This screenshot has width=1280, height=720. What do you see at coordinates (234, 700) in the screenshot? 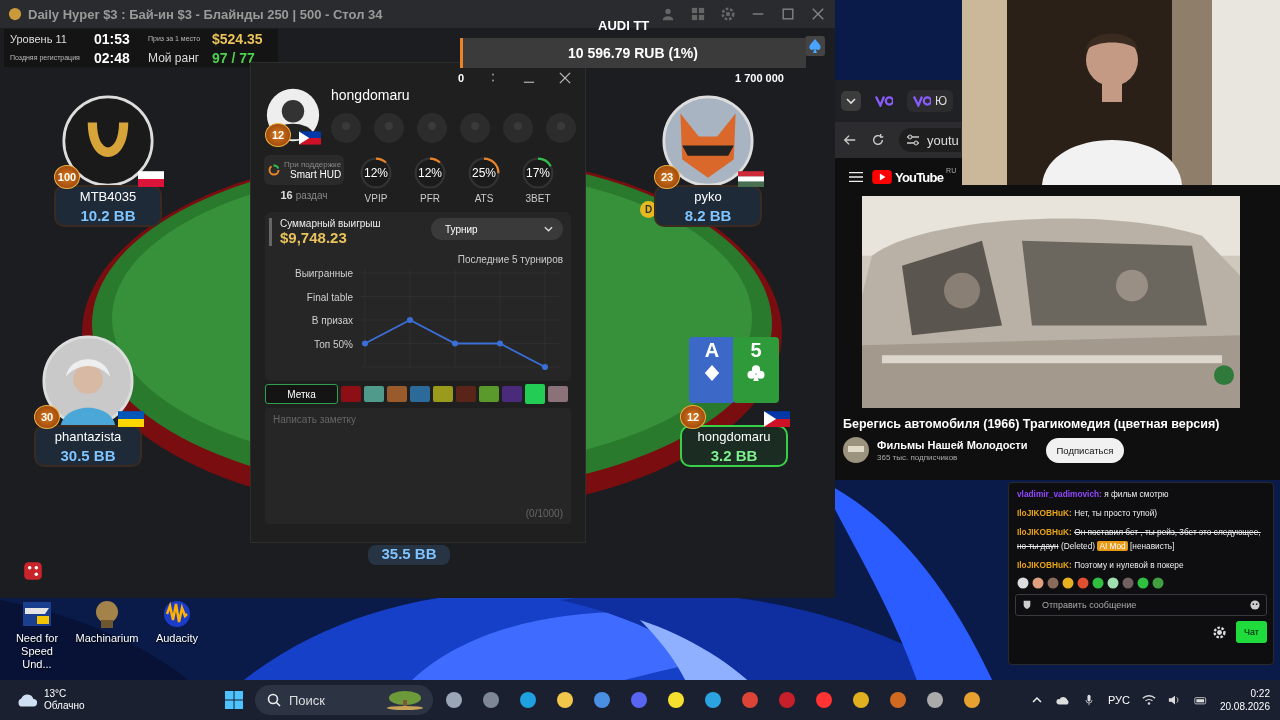
I see `windows-logo-icon` at bounding box center [234, 700].